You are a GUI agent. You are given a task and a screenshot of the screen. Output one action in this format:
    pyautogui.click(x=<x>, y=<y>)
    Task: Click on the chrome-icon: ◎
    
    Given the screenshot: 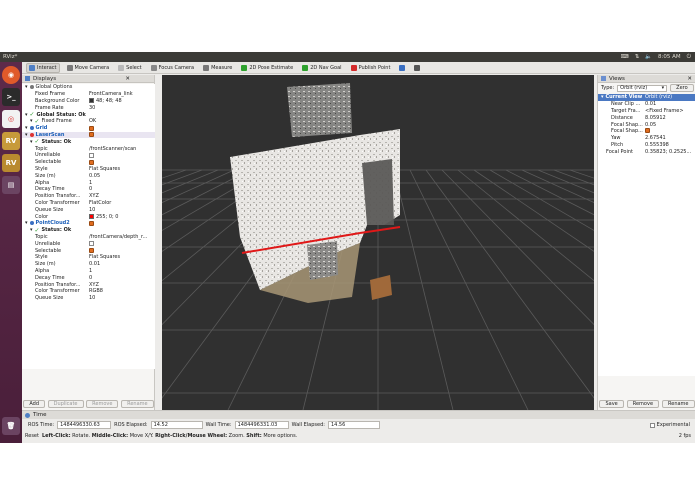 What is the action you would take?
    pyautogui.click(x=11, y=119)
    